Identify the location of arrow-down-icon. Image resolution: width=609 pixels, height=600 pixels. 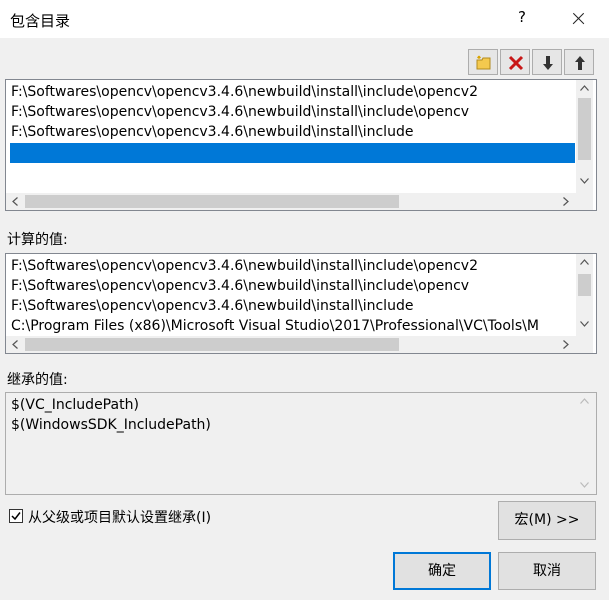
(548, 63).